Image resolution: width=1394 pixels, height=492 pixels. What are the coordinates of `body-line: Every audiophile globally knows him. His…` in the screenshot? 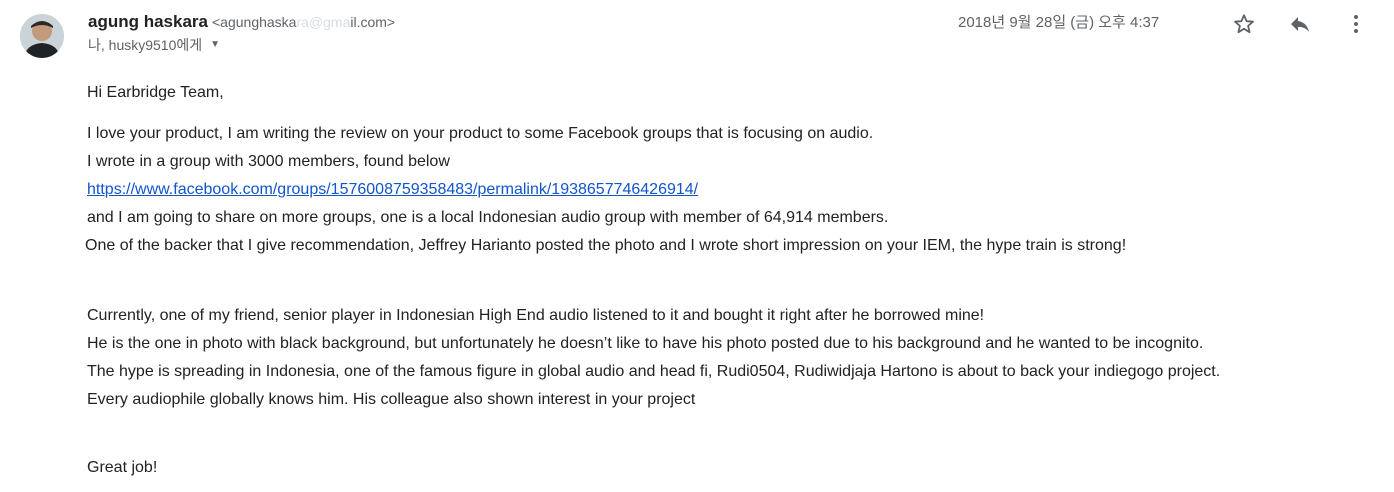 It's located at (391, 399).